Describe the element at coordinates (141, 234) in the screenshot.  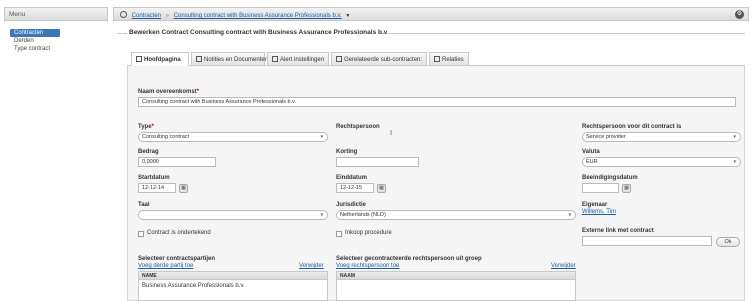
I see `ondertekend-checkbox` at that location.